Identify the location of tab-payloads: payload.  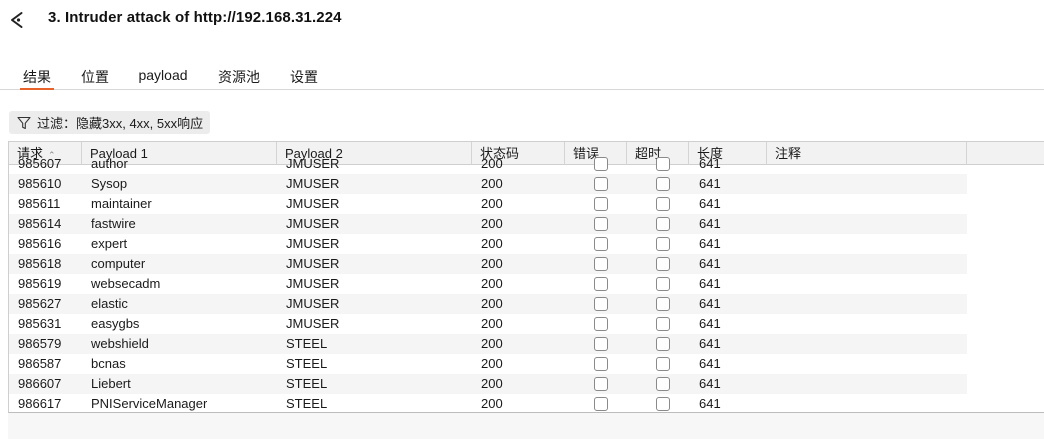
(163, 78).